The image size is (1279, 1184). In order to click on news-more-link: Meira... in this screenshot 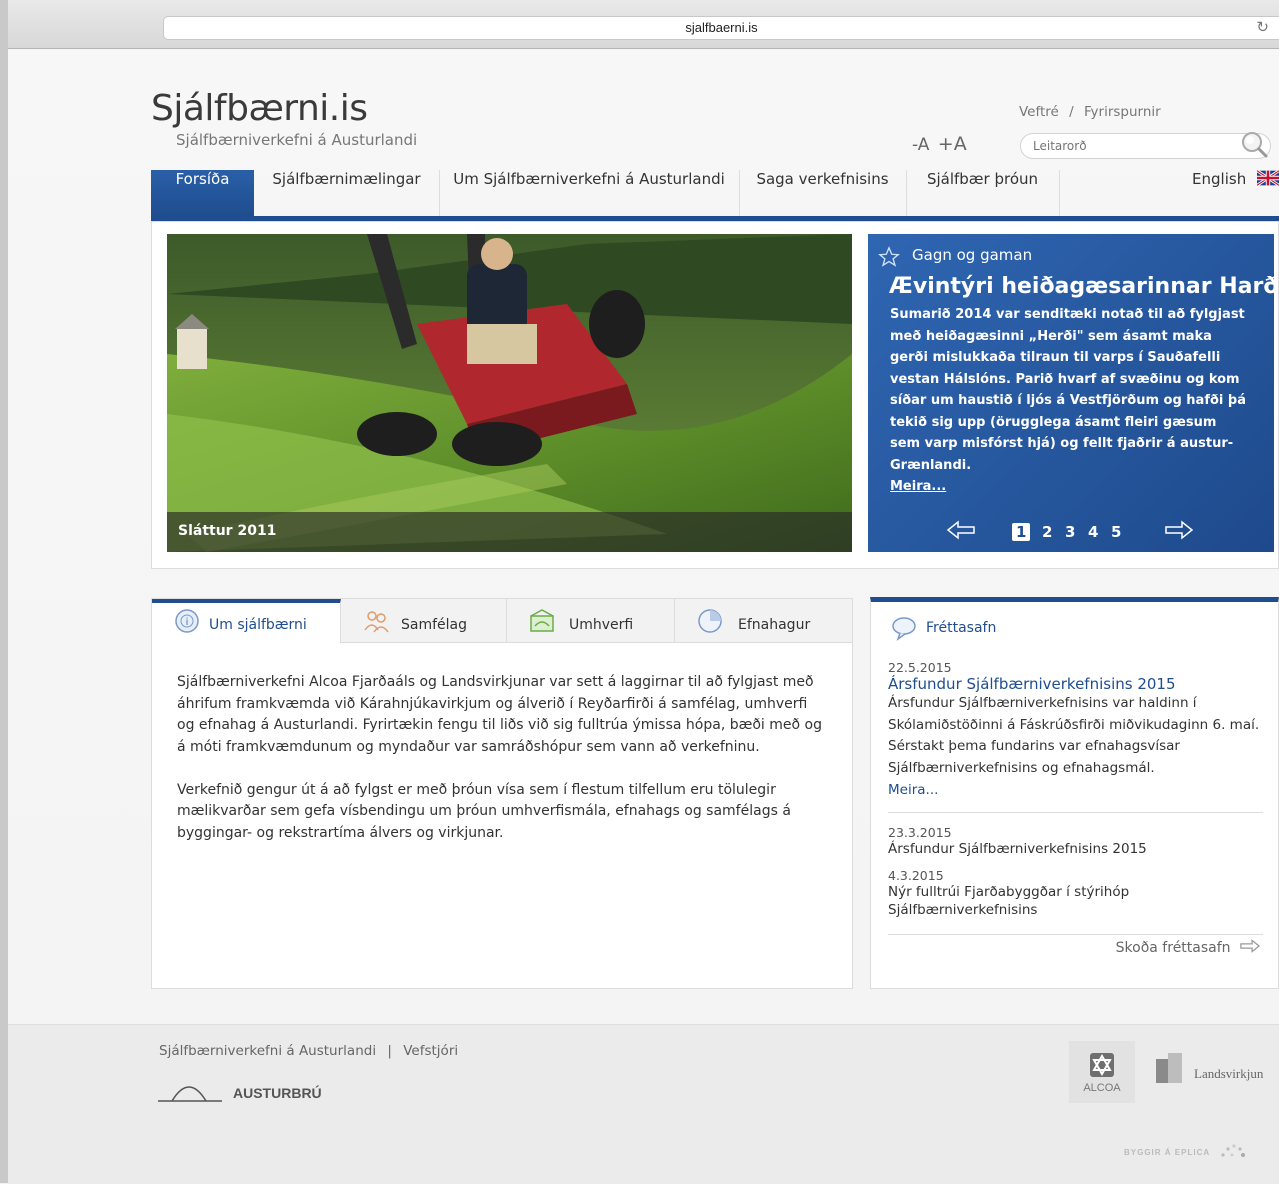, I will do `click(913, 790)`.